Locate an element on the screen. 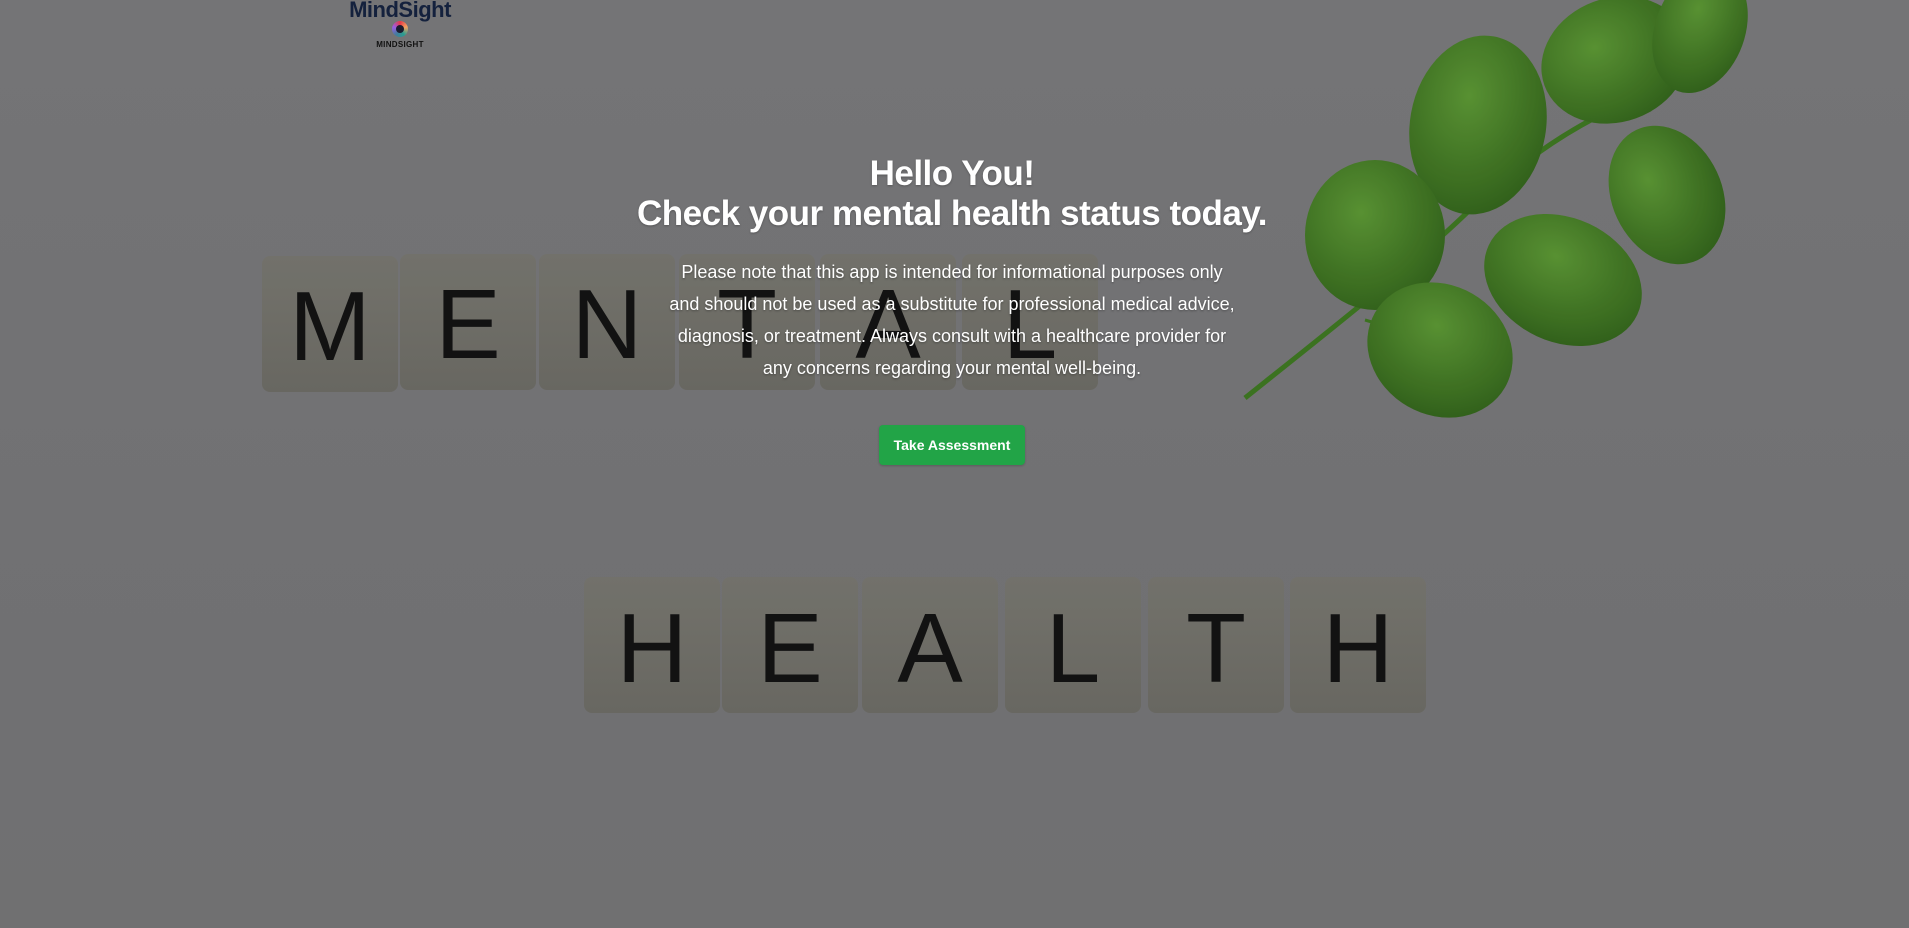  logo-icon is located at coordinates (400, 29).